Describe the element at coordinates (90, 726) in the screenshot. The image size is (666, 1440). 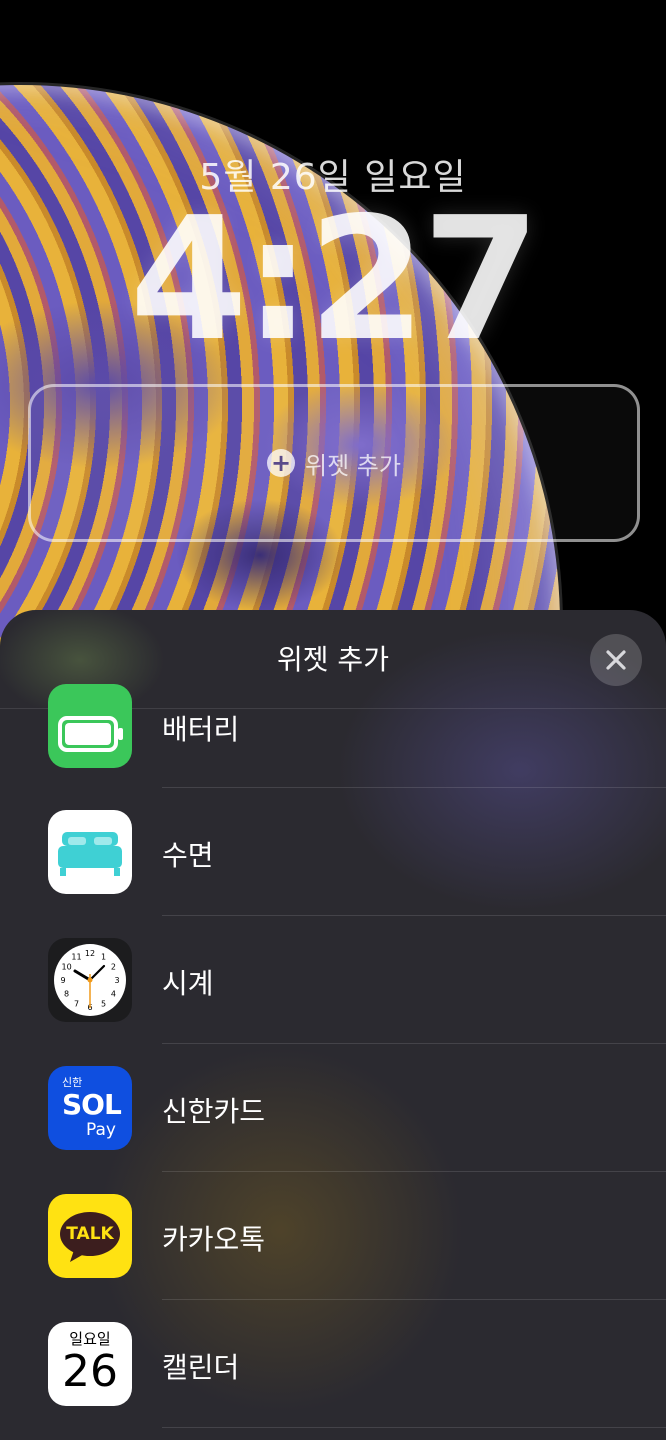
I see `battery-icon` at that location.